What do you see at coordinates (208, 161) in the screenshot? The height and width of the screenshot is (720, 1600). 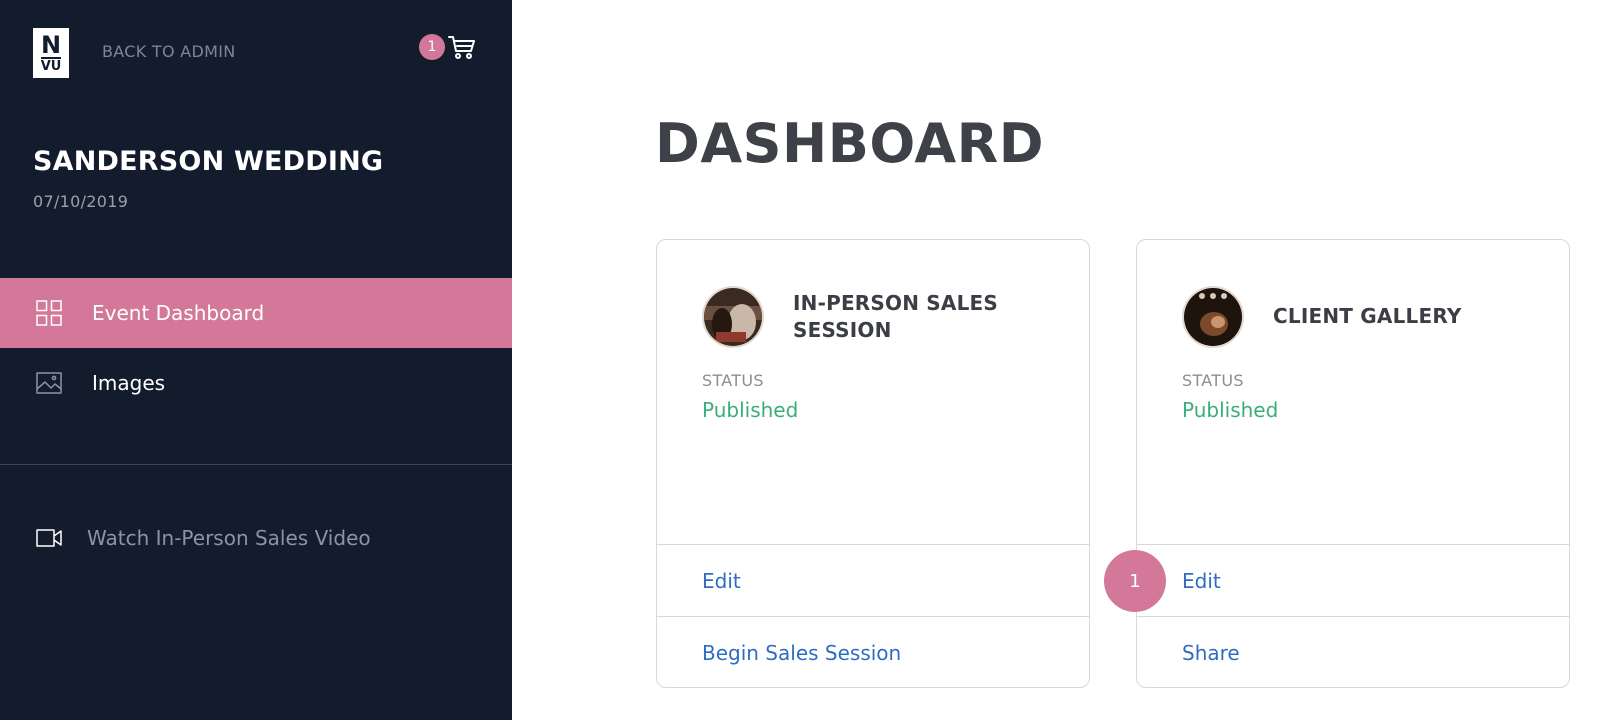 I see `event-title: SANDERSON WEDDING` at bounding box center [208, 161].